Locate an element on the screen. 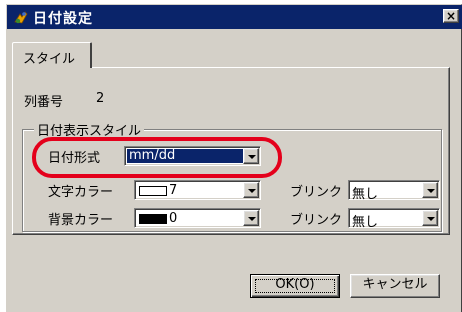 The height and width of the screenshot is (312, 462). ok-button: OK(O) is located at coordinates (295, 286).